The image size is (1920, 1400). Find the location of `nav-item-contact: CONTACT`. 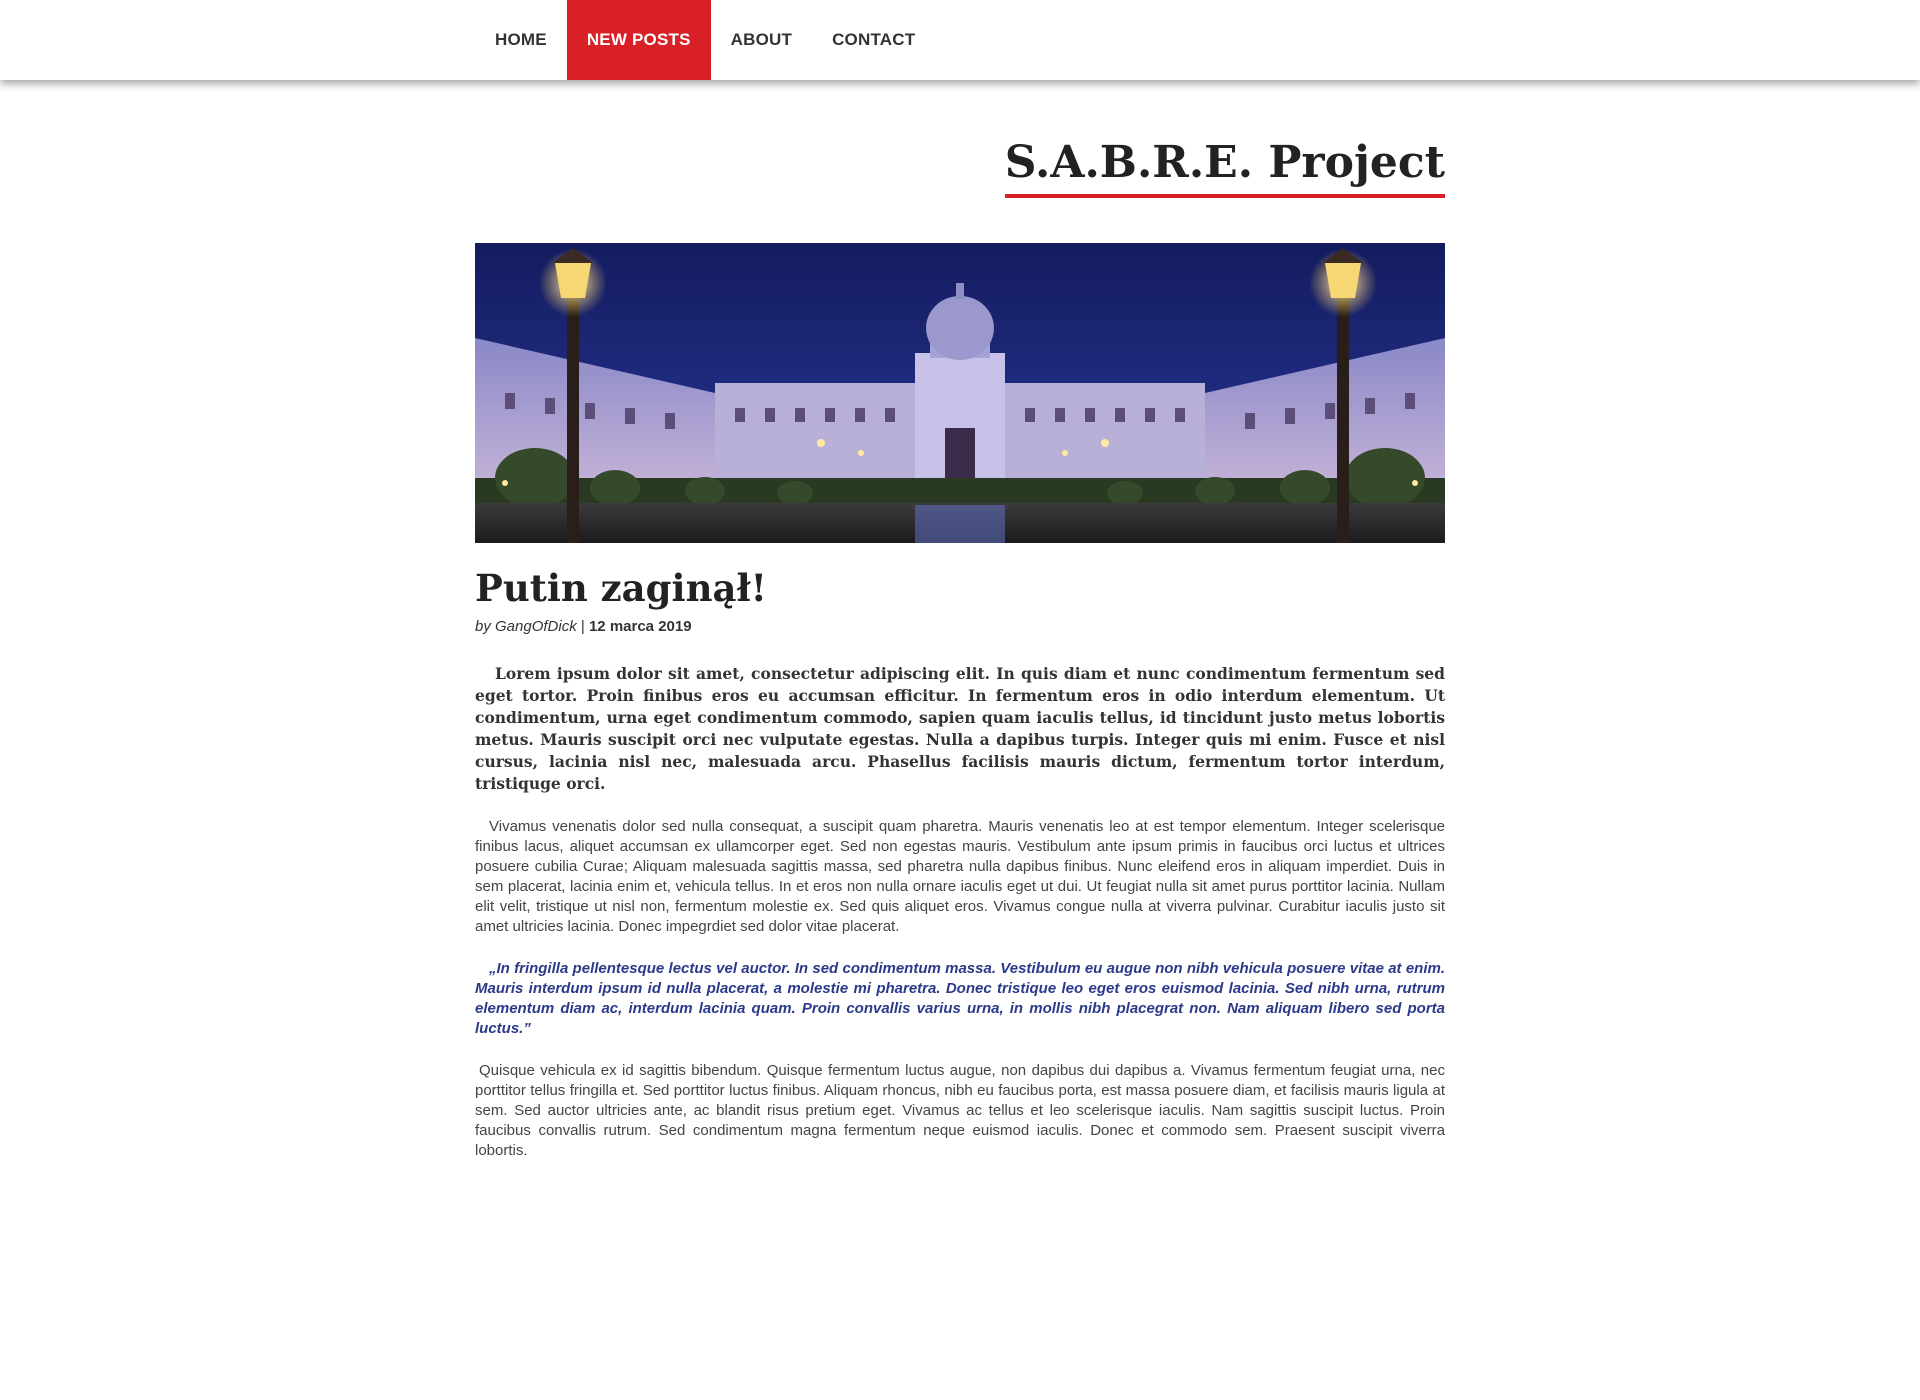

nav-item-contact: CONTACT is located at coordinates (873, 40).